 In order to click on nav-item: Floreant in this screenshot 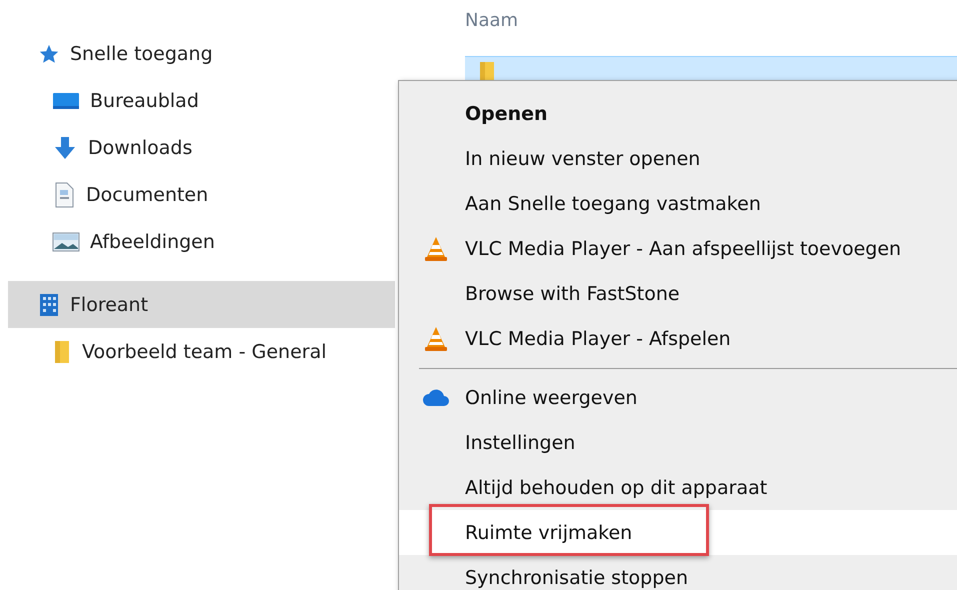, I will do `click(201, 304)`.